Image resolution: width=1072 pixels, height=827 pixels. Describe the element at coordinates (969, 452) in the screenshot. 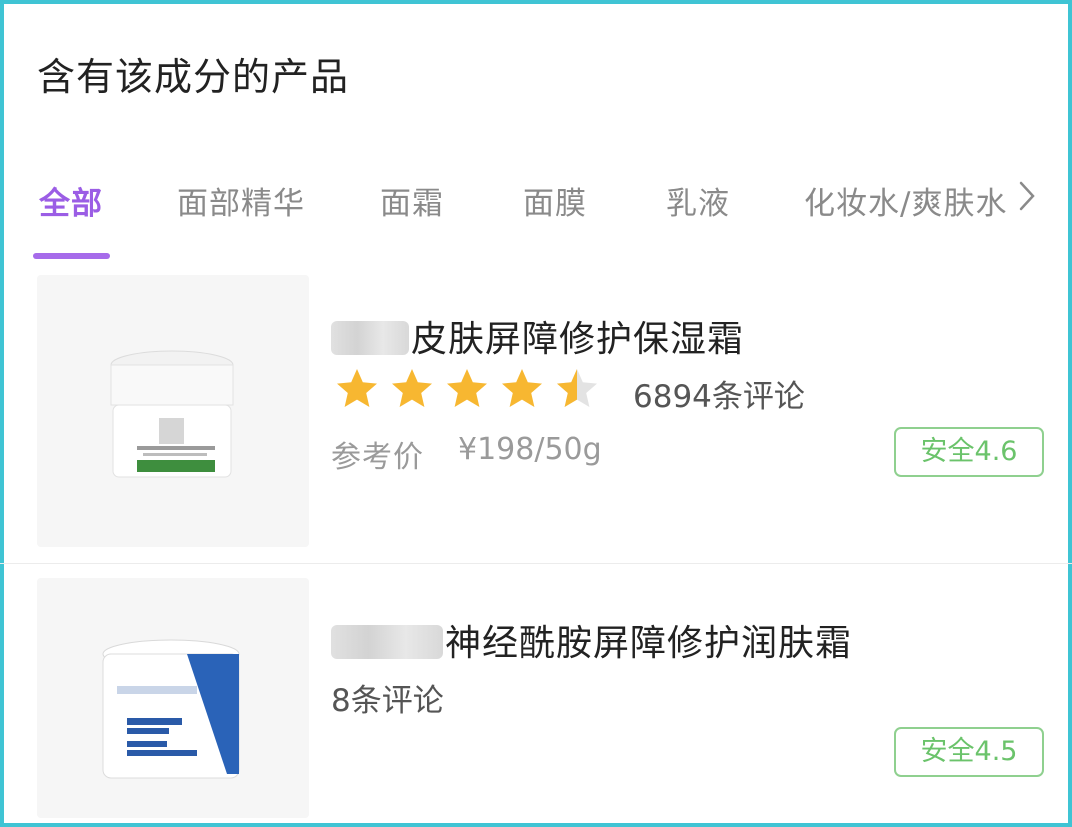

I see `safety-badge: 安全4.6` at that location.